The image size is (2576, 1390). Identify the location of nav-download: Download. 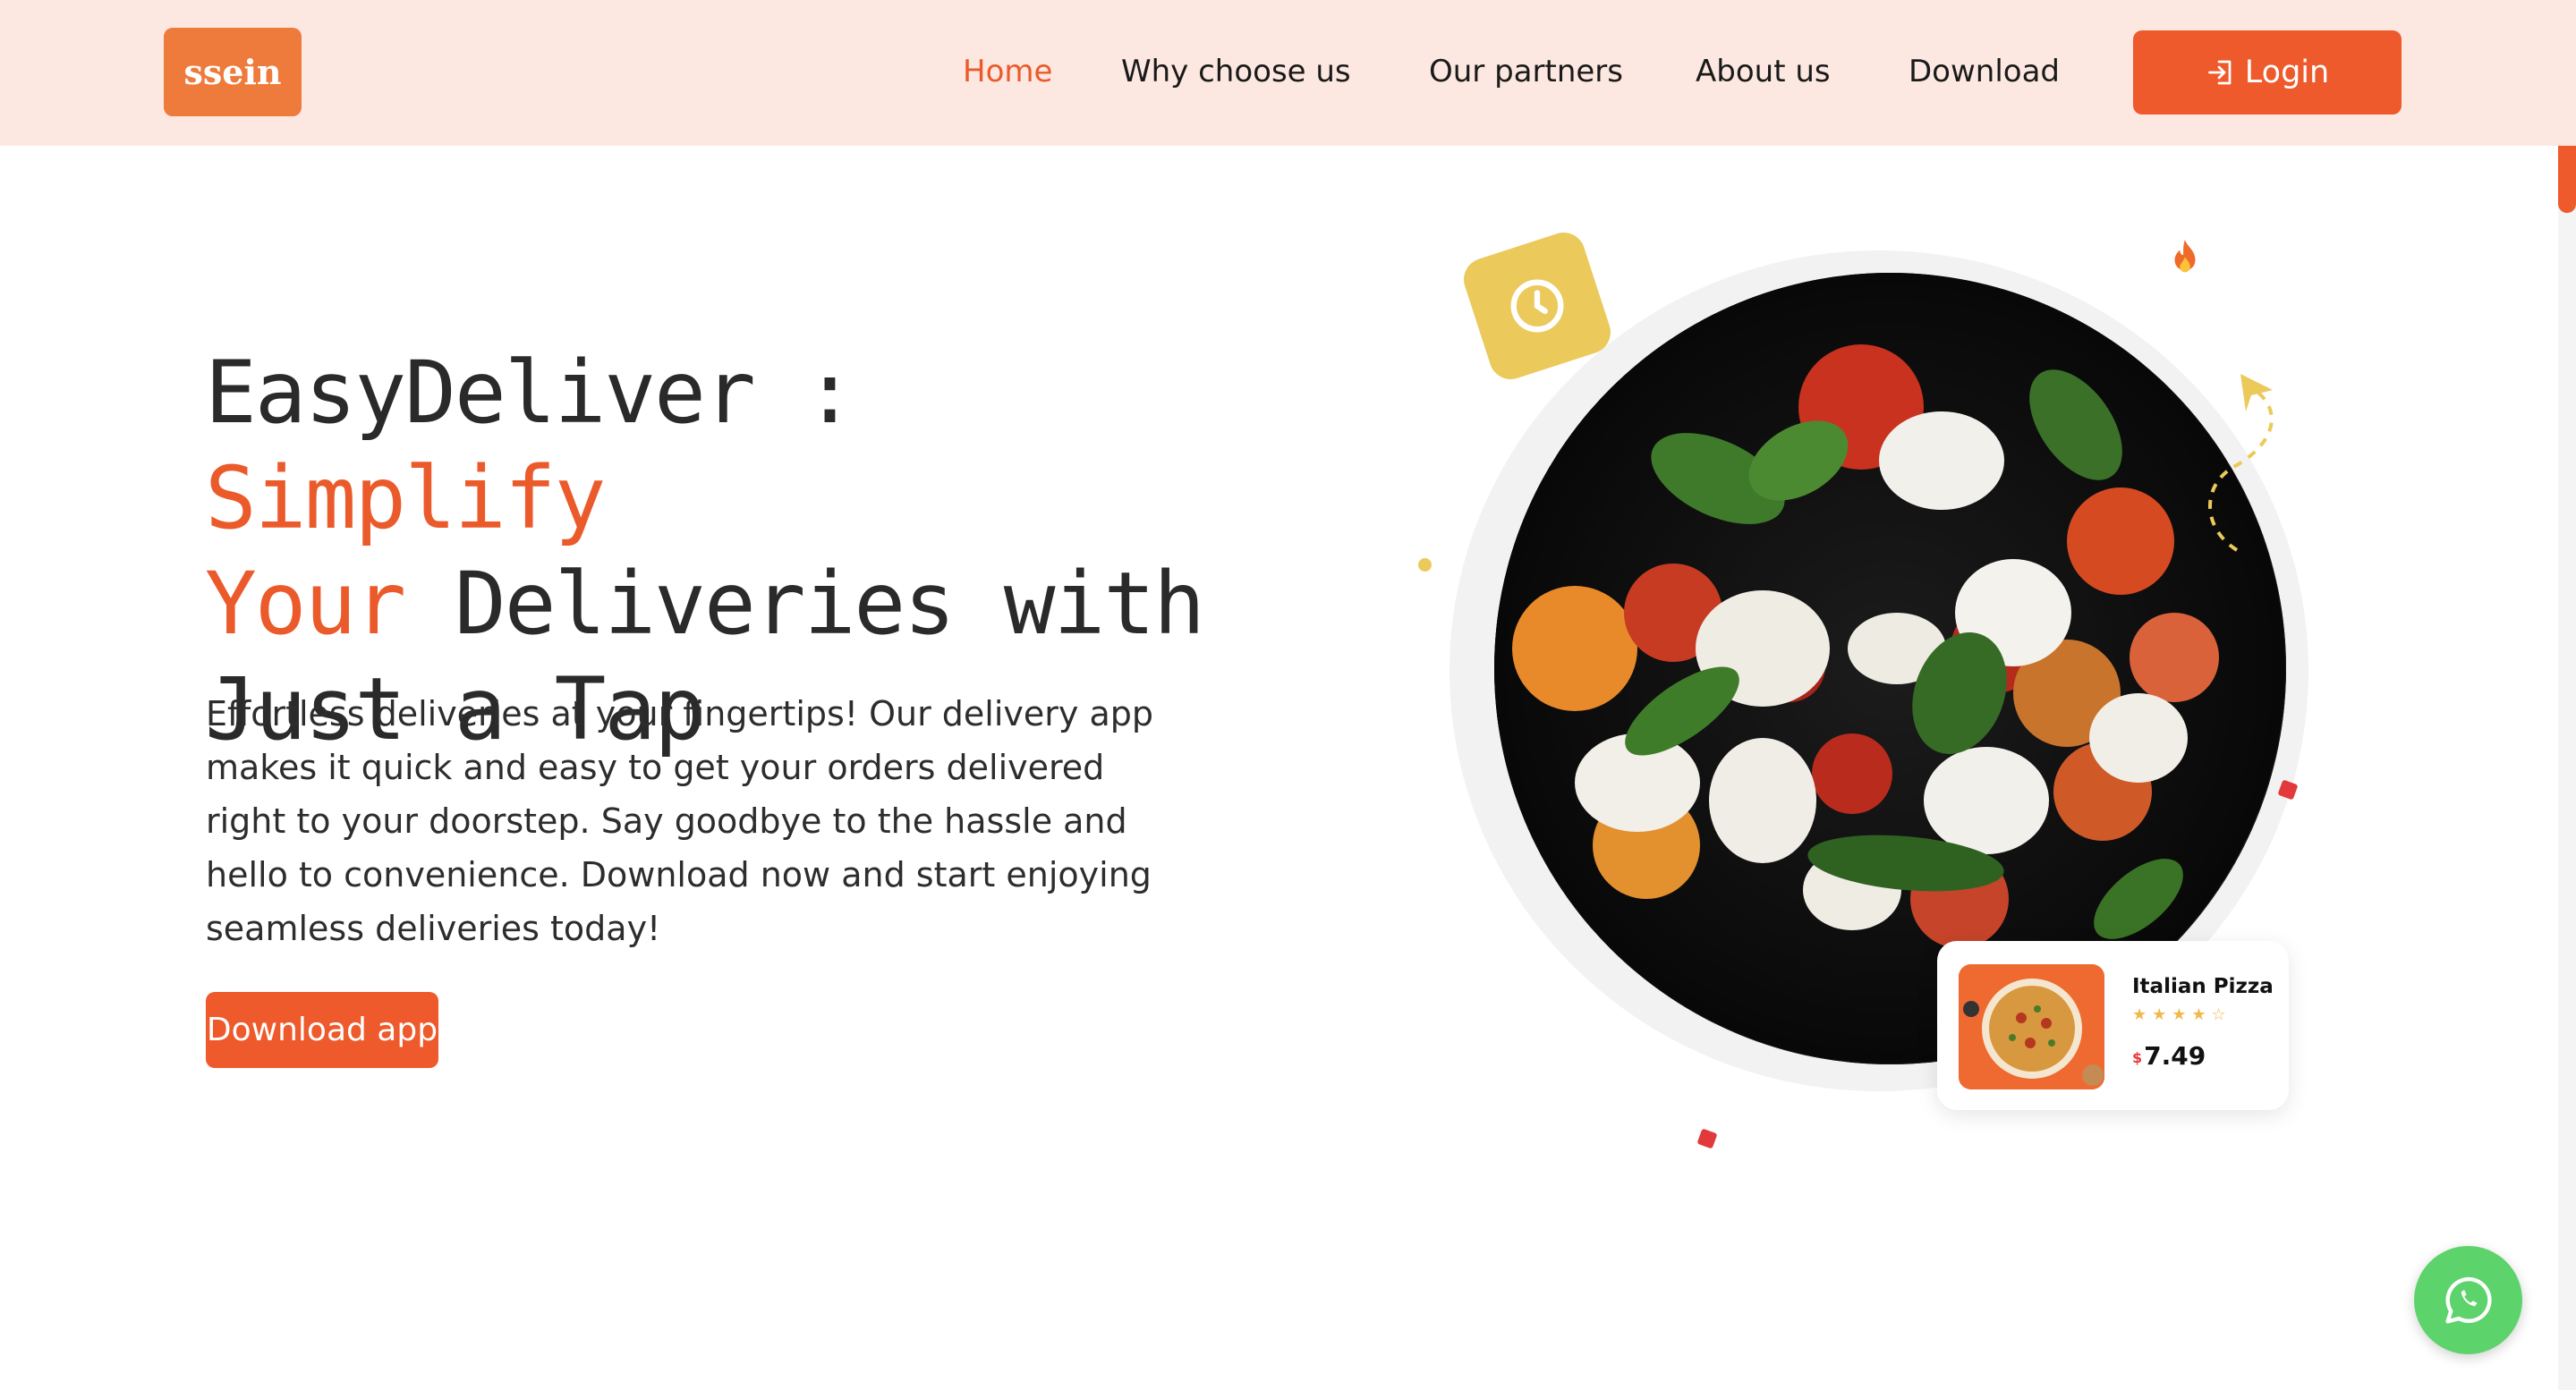
(1984, 72).